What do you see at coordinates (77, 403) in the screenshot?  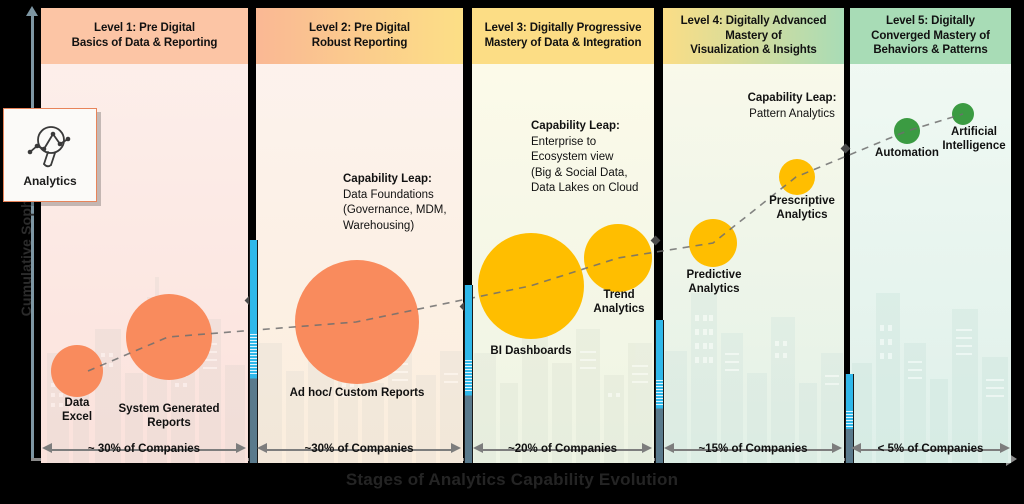 I see `label-line1: Data` at bounding box center [77, 403].